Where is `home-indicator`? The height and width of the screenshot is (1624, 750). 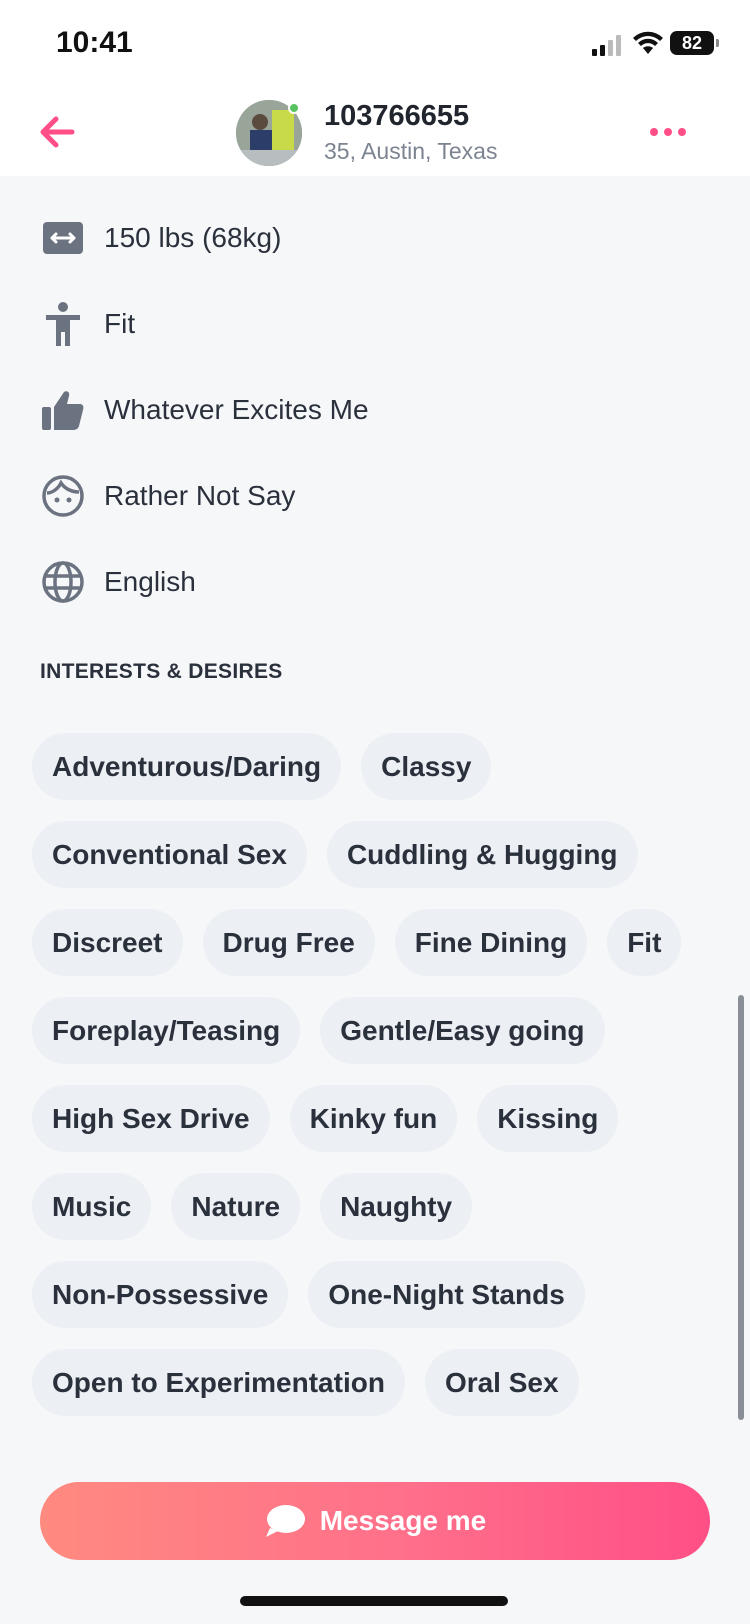
home-indicator is located at coordinates (374, 1601).